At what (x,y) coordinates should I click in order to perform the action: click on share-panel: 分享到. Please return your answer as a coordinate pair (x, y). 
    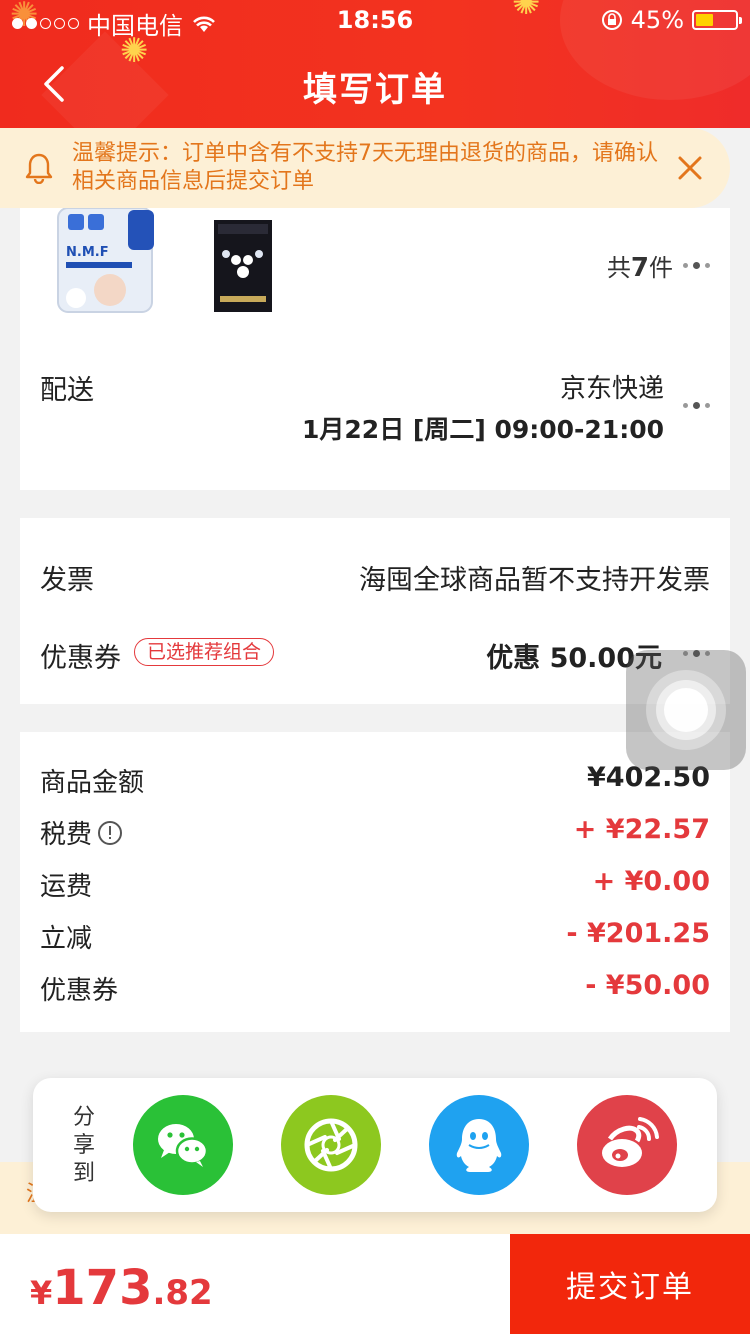
    Looking at the image, I should click on (375, 1145).